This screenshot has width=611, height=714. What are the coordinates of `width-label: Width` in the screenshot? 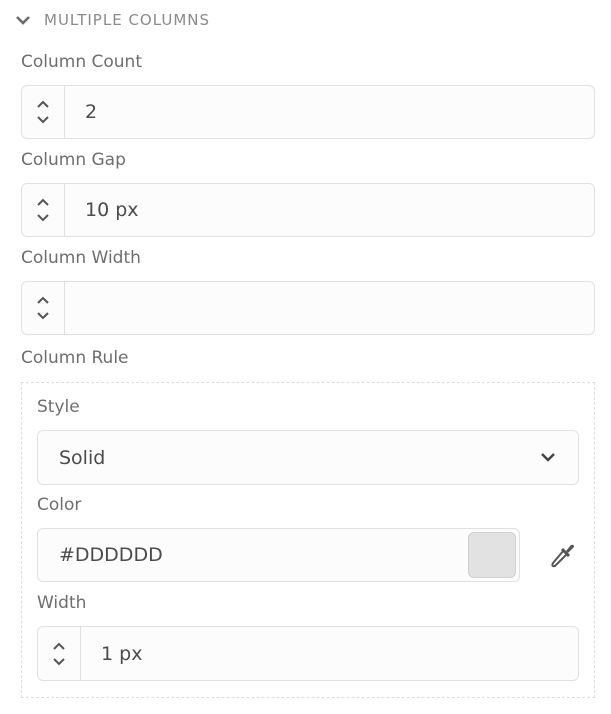 It's located at (62, 603).